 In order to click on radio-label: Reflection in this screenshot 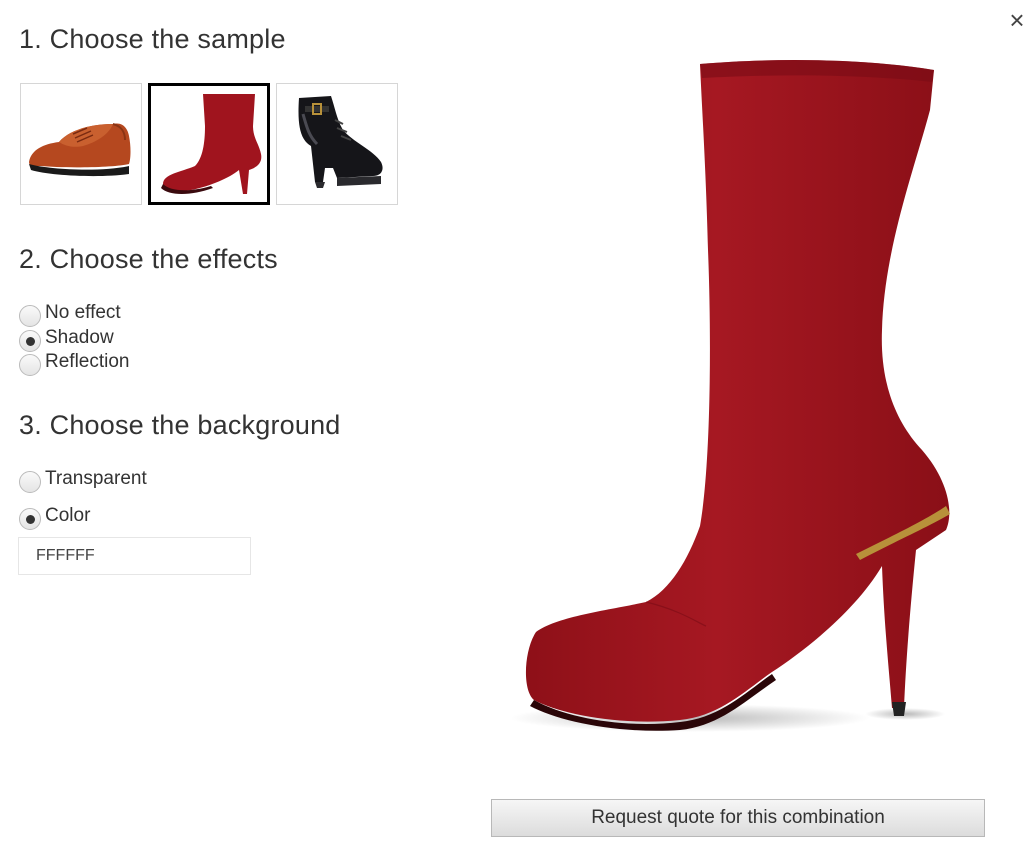, I will do `click(87, 361)`.